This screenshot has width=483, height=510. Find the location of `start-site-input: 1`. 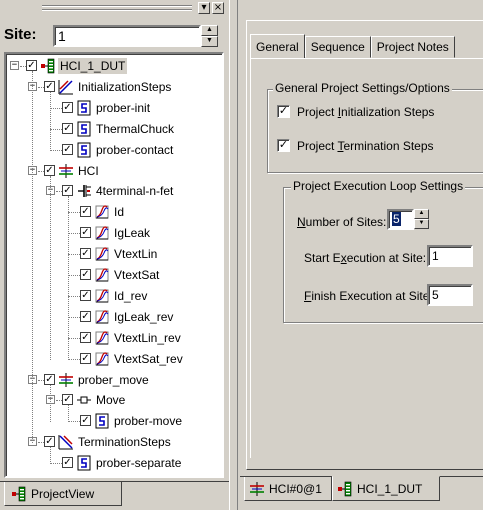

start-site-input: 1 is located at coordinates (450, 256).